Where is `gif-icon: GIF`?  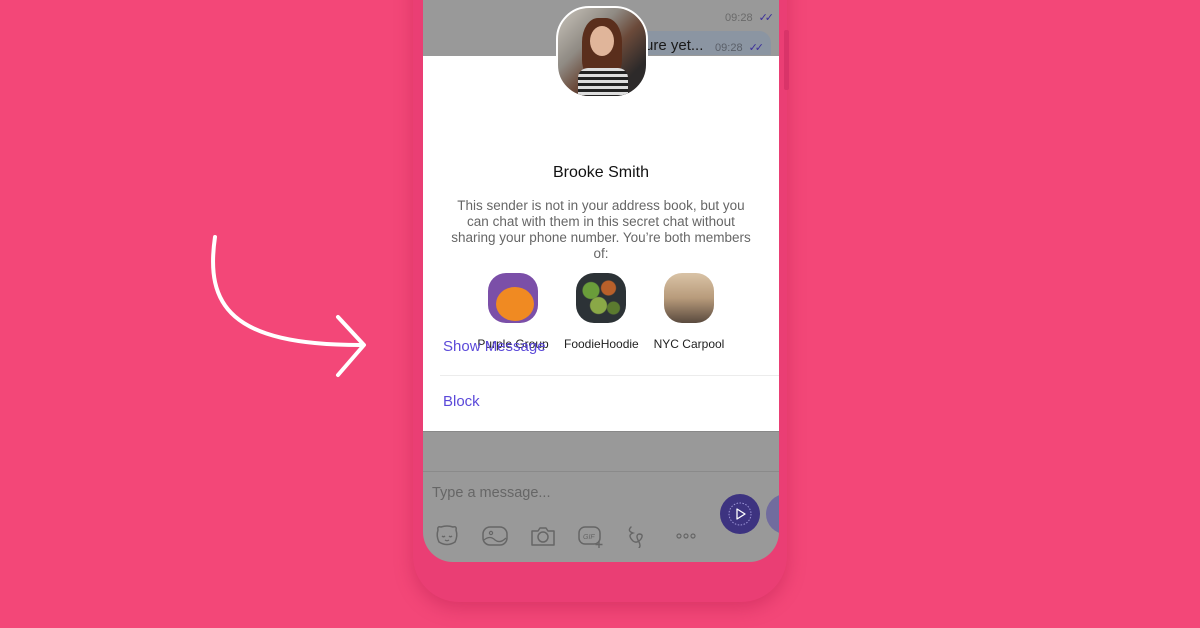
gif-icon: GIF is located at coordinates (590, 537).